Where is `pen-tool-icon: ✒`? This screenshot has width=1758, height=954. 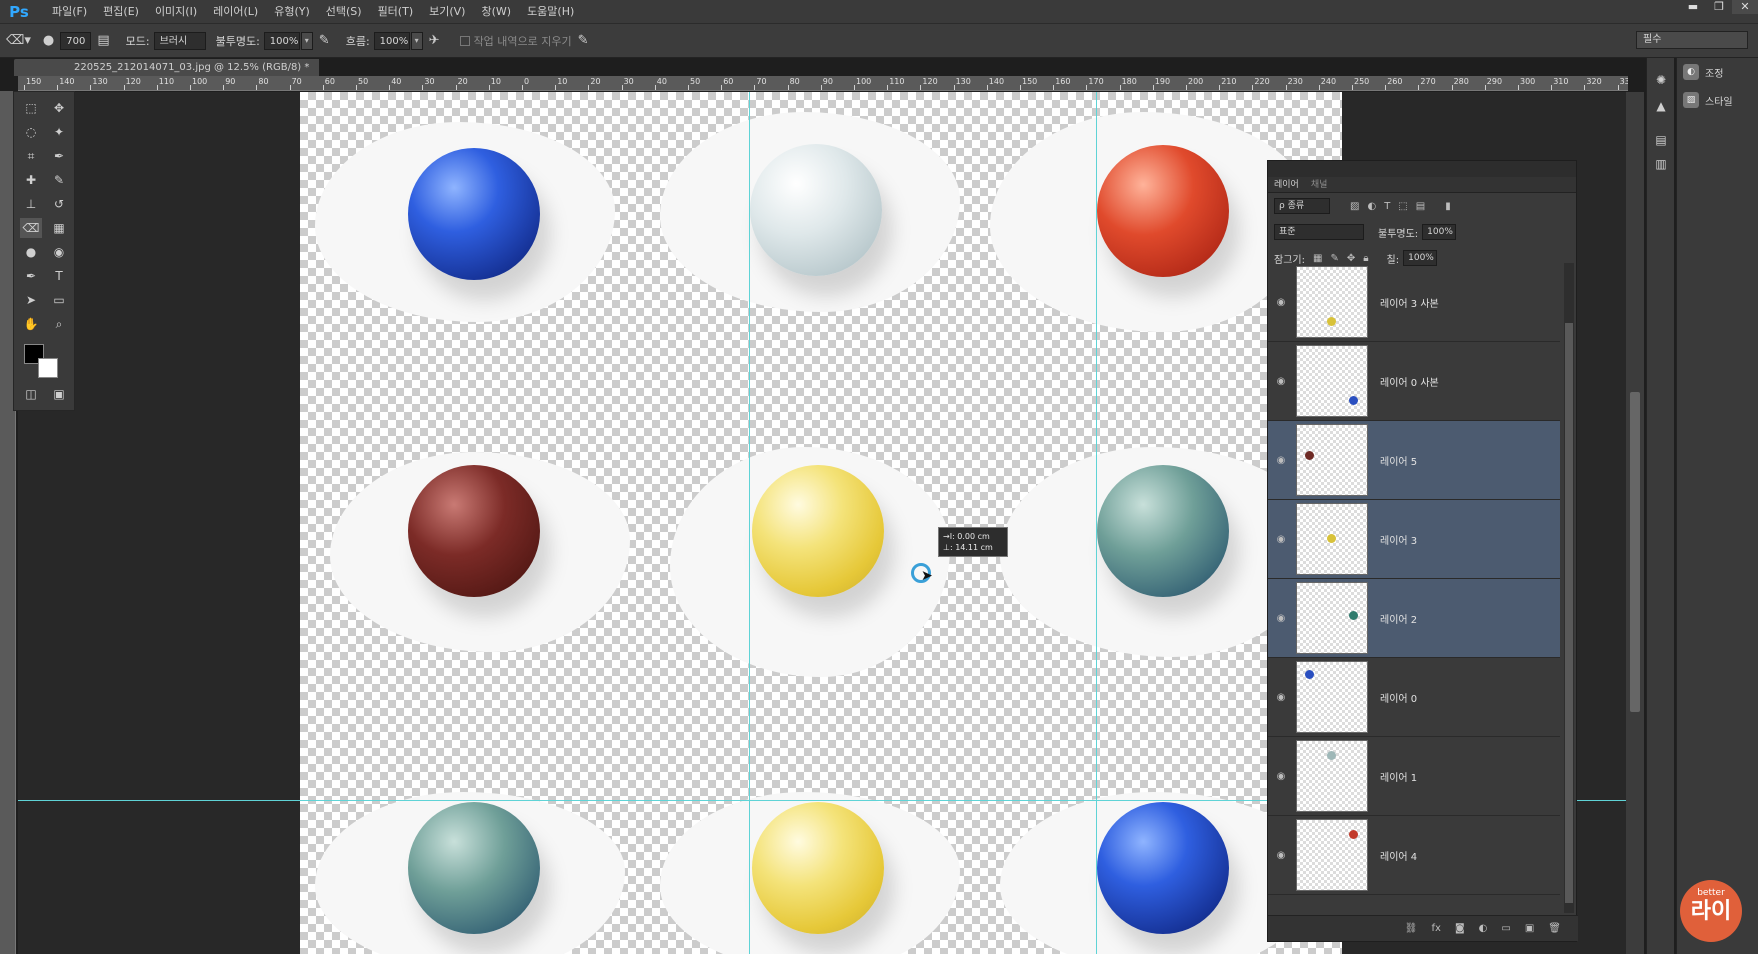 pen-tool-icon: ✒ is located at coordinates (31, 276).